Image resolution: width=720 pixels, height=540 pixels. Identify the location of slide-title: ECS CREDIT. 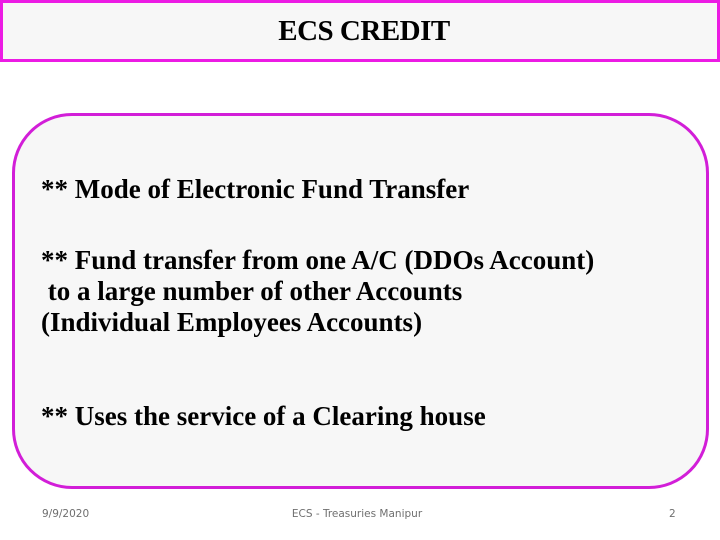
(364, 30).